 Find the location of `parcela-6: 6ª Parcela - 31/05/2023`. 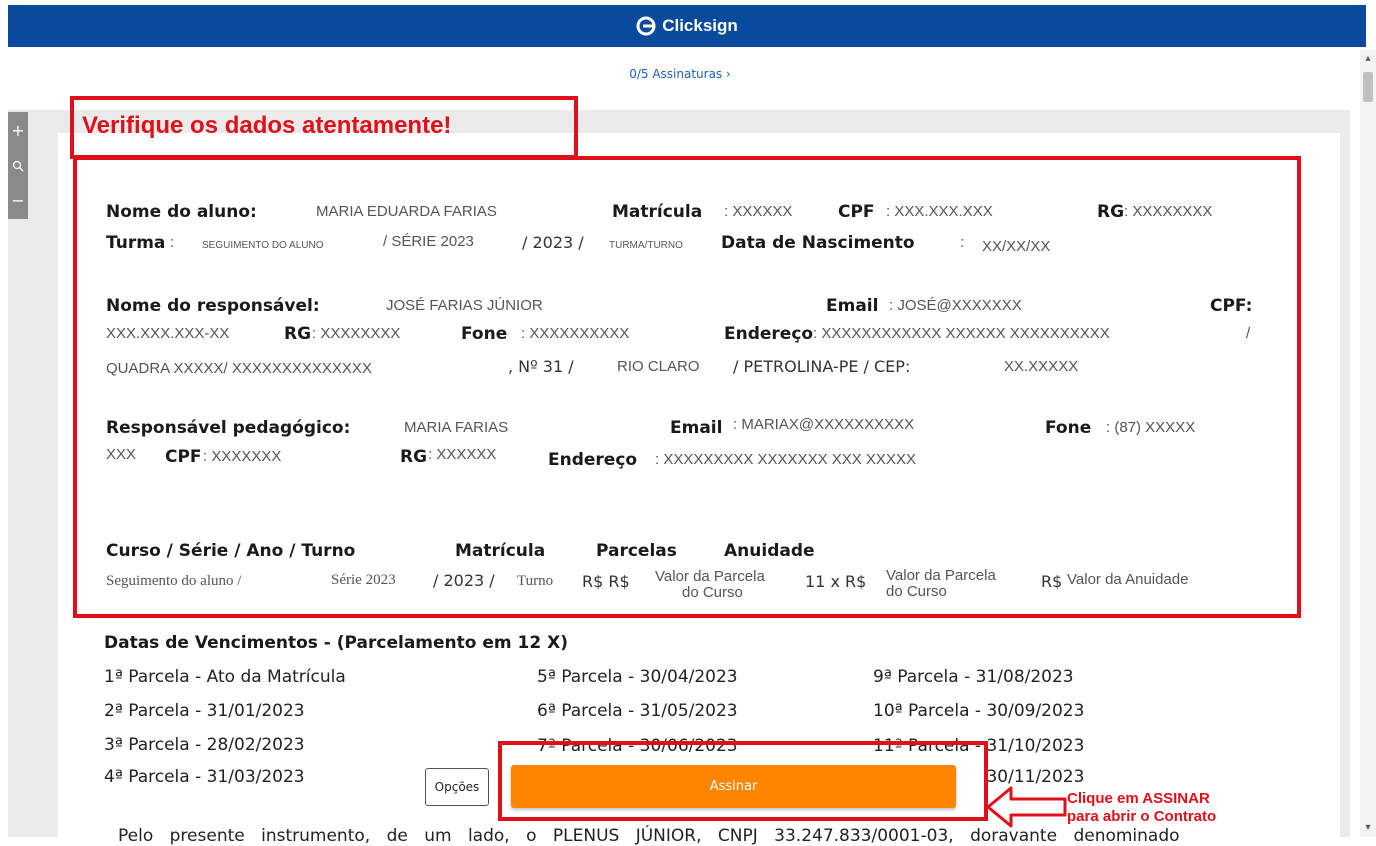

parcela-6: 6ª Parcela - 31/05/2023 is located at coordinates (637, 711).